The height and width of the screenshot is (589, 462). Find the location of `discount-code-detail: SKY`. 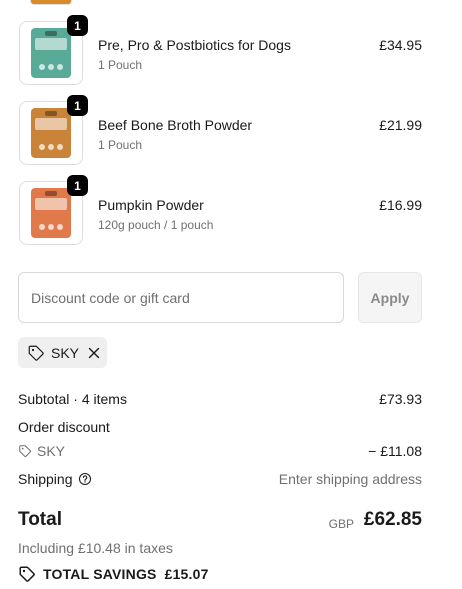

discount-code-detail: SKY is located at coordinates (41, 451).